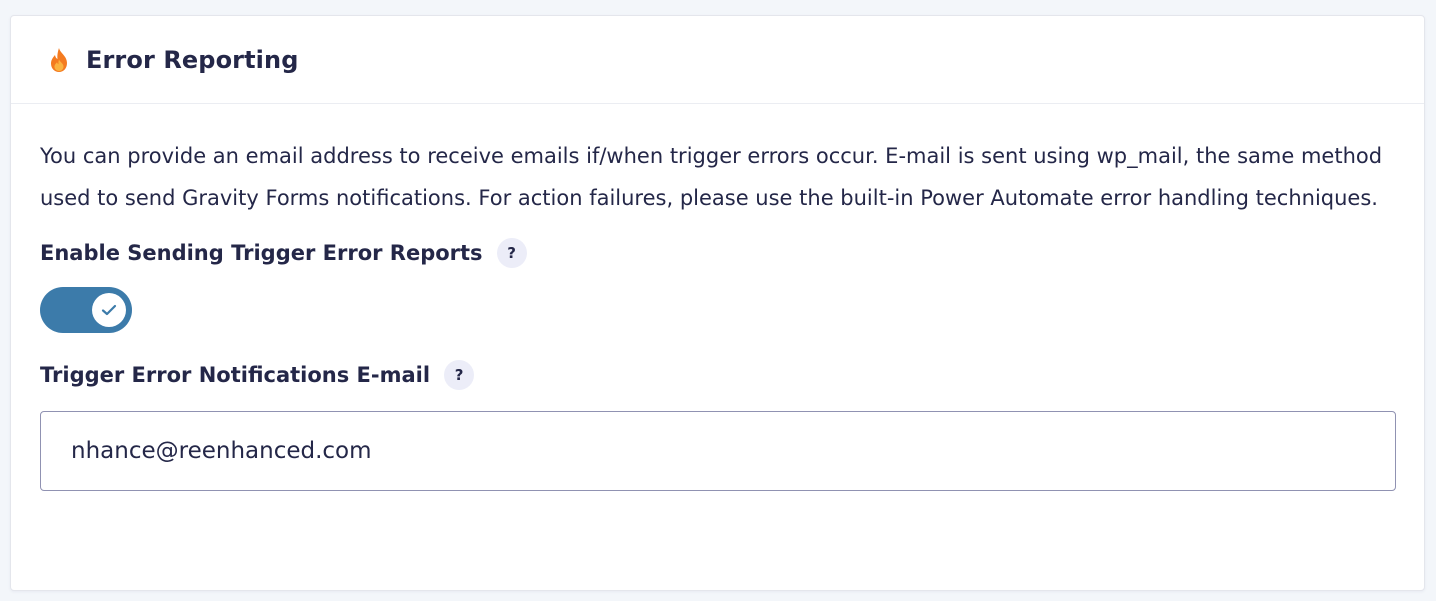 This screenshot has height=601, width=1436. Describe the element at coordinates (717, 375) in the screenshot. I see `notification-email-label-row: Trigger Error Notifications E-mail ?` at that location.